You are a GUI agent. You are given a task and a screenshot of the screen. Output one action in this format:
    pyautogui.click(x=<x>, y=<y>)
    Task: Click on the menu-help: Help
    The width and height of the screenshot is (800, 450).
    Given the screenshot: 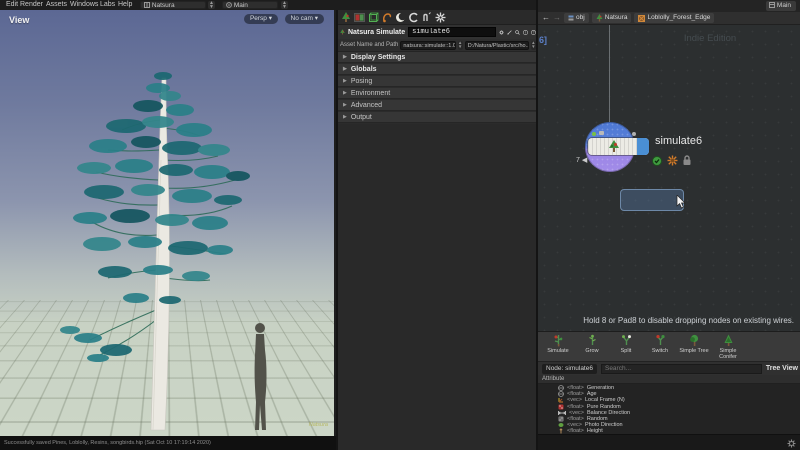 What is the action you would take?
    pyautogui.click(x=125, y=5)
    